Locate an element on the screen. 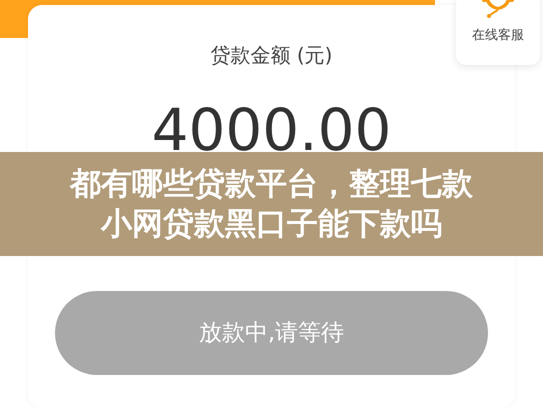  banner-title-line: 都有哪些贷款平台，整理七款 is located at coordinates (271, 184).